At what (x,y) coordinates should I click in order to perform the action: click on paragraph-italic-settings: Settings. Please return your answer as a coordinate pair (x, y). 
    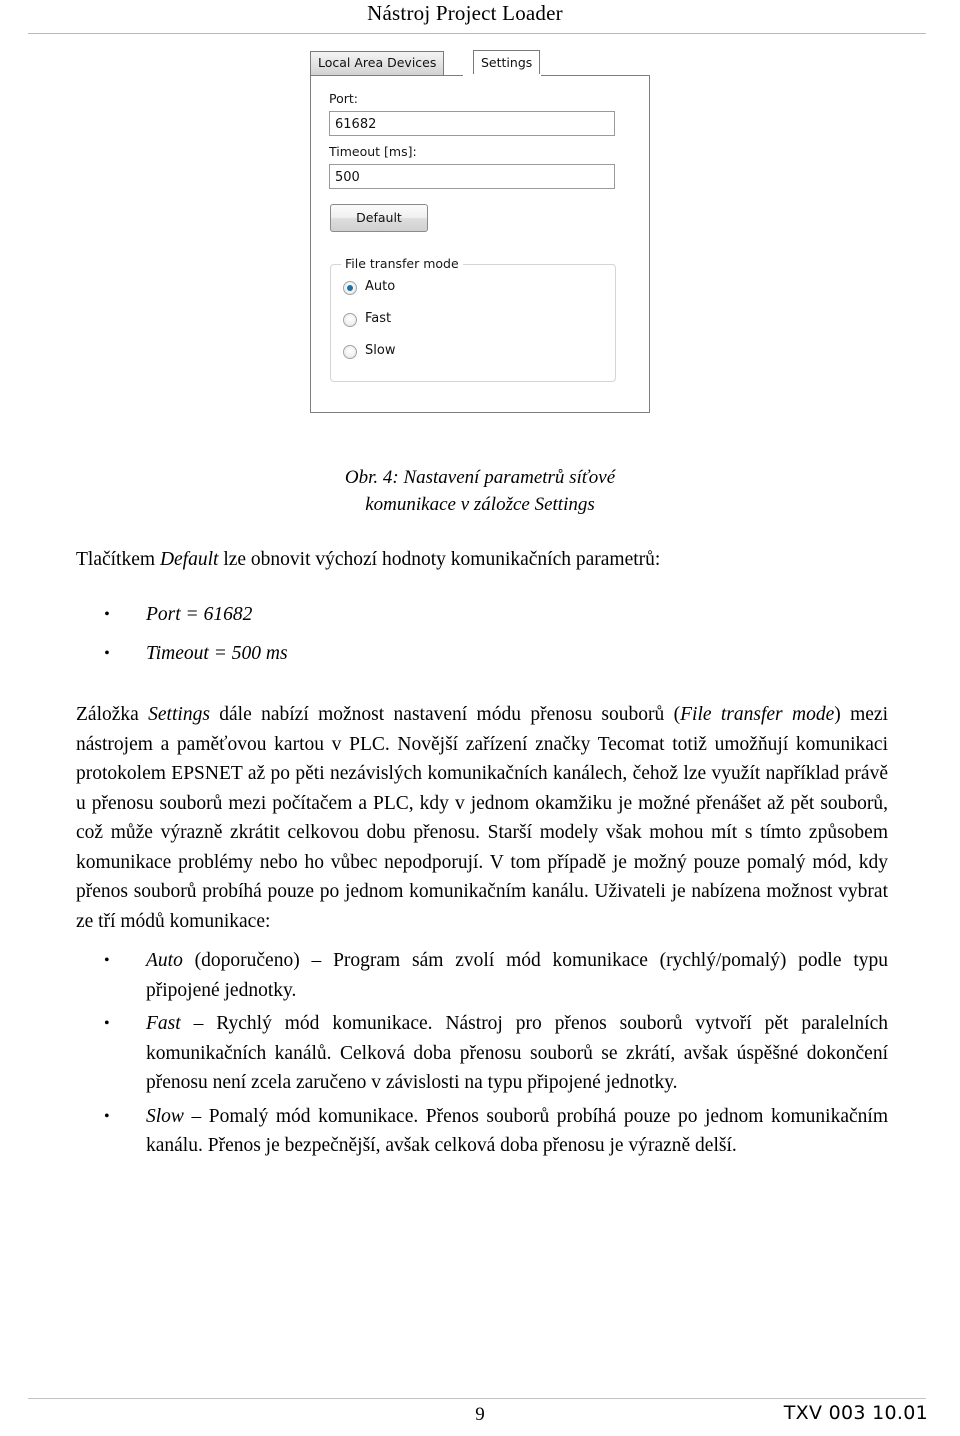
    Looking at the image, I should click on (179, 714).